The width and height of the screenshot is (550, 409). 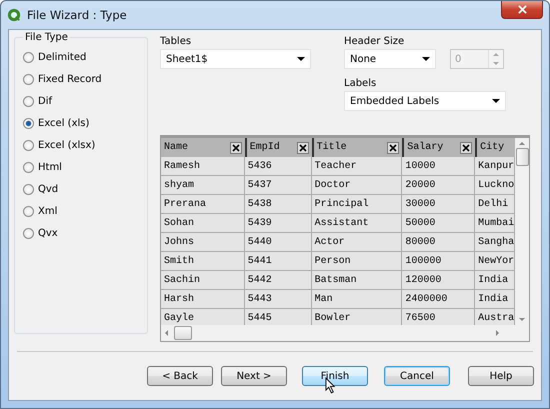 What do you see at coordinates (180, 376) in the screenshot?
I see `dialog-button: < Back` at bounding box center [180, 376].